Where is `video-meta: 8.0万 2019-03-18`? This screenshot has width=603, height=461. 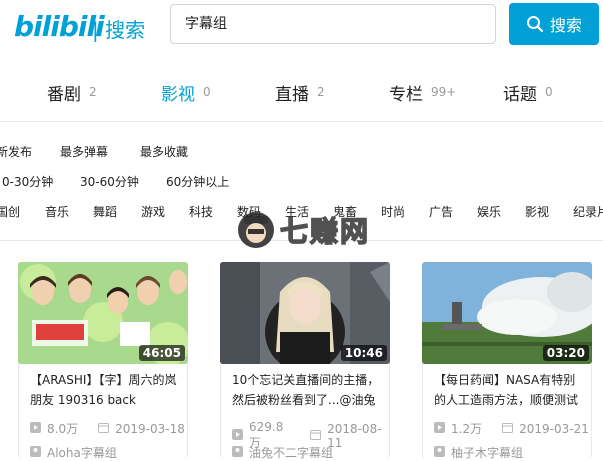
video-meta: 8.0万 2019-03-18 is located at coordinates (107, 428).